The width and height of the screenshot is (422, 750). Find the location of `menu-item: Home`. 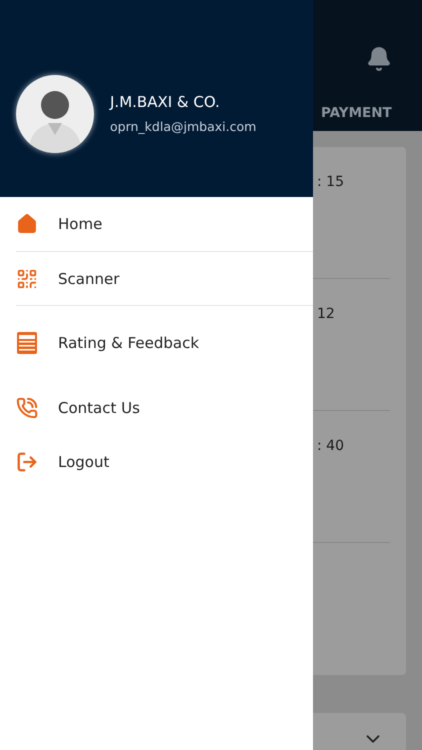

menu-item: Home is located at coordinates (164, 224).